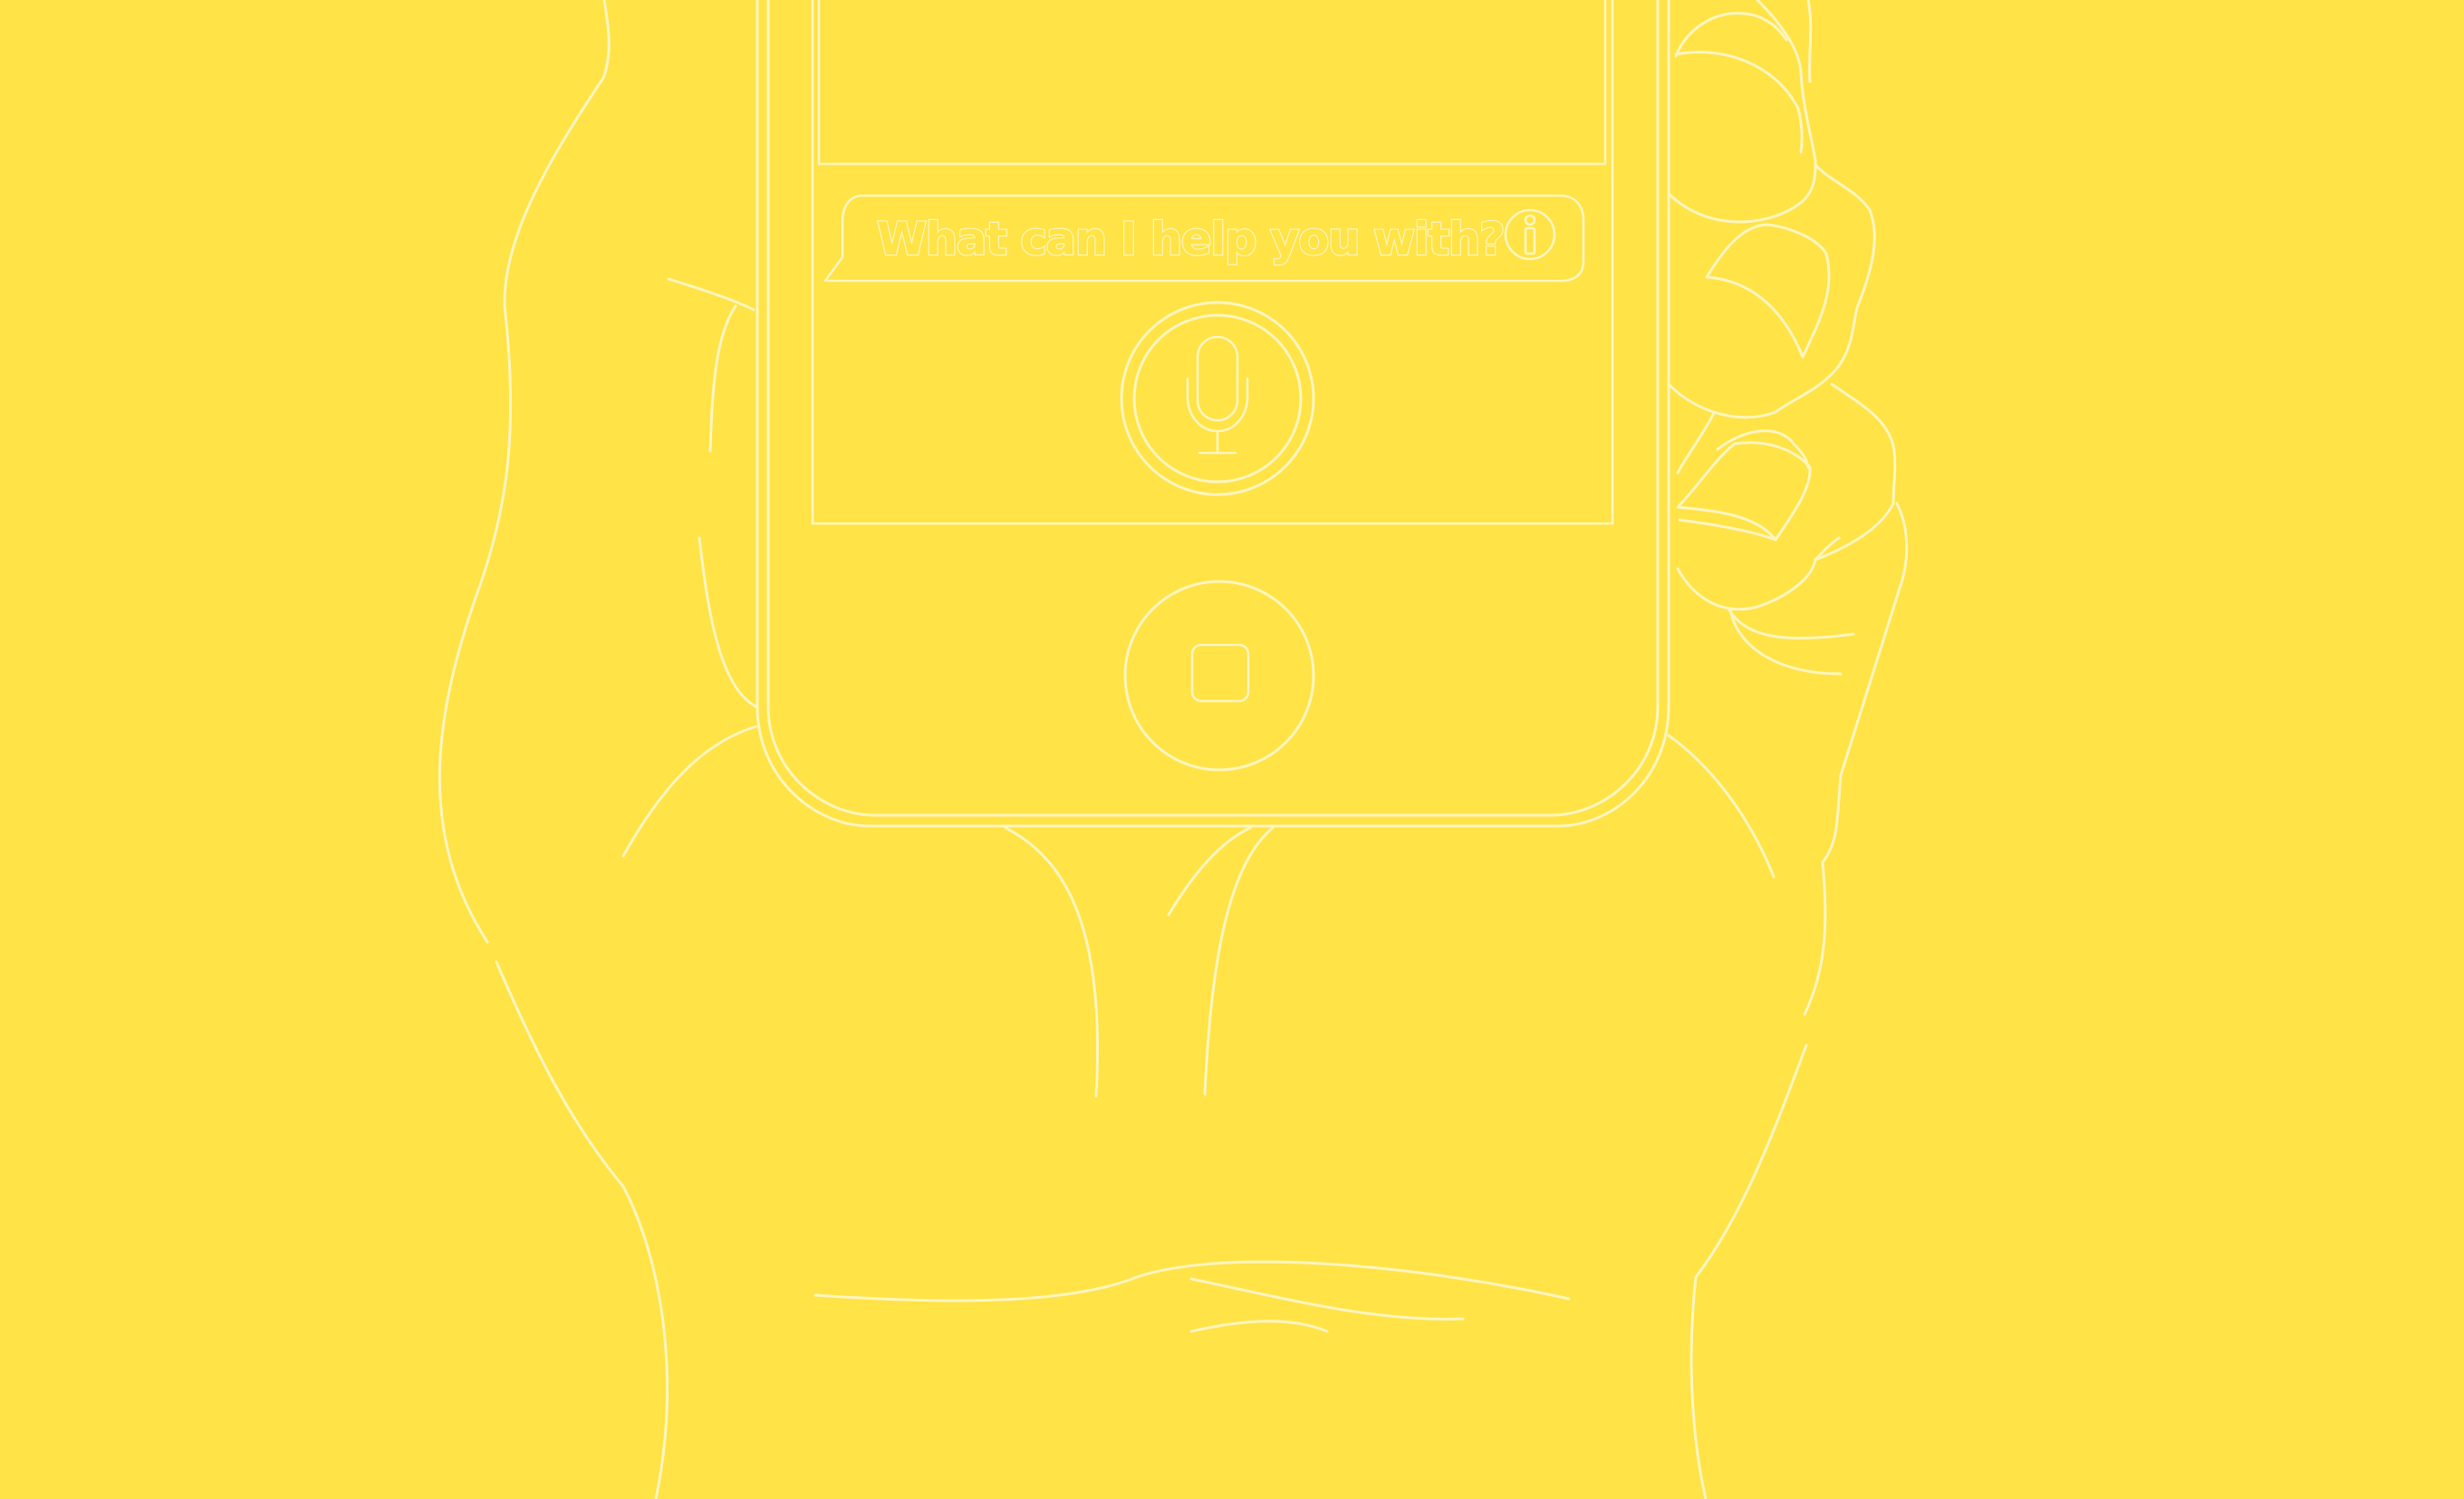  Describe the element at coordinates (1788, 432) in the screenshot. I see `fingers` at that location.